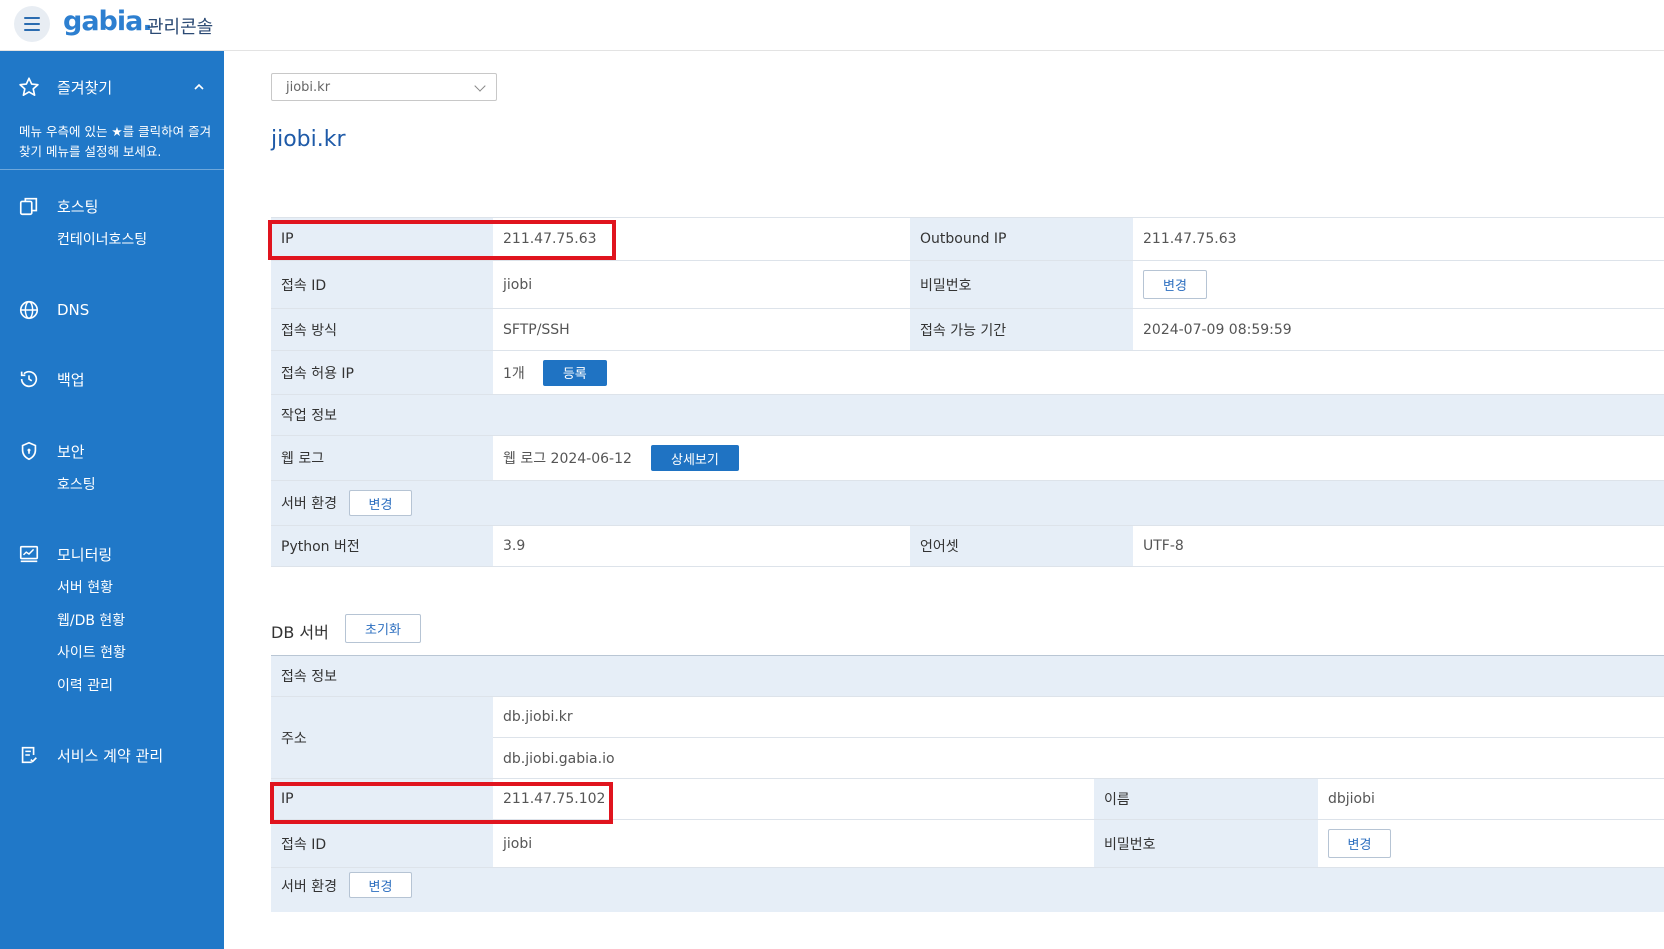 The height and width of the screenshot is (949, 1664). What do you see at coordinates (102, 239) in the screenshot?
I see `sidebar-item-container-hosting: 컨테이너호스팅` at bounding box center [102, 239].